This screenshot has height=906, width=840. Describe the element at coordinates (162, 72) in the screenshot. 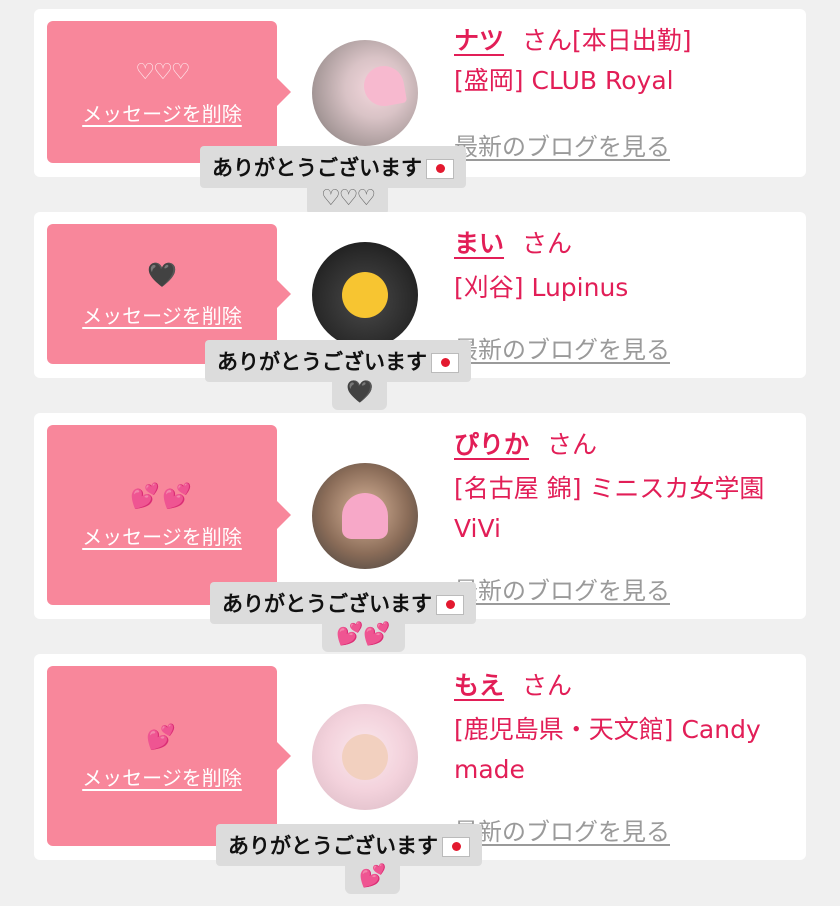

I see `message-text: ♡♡♡` at that location.